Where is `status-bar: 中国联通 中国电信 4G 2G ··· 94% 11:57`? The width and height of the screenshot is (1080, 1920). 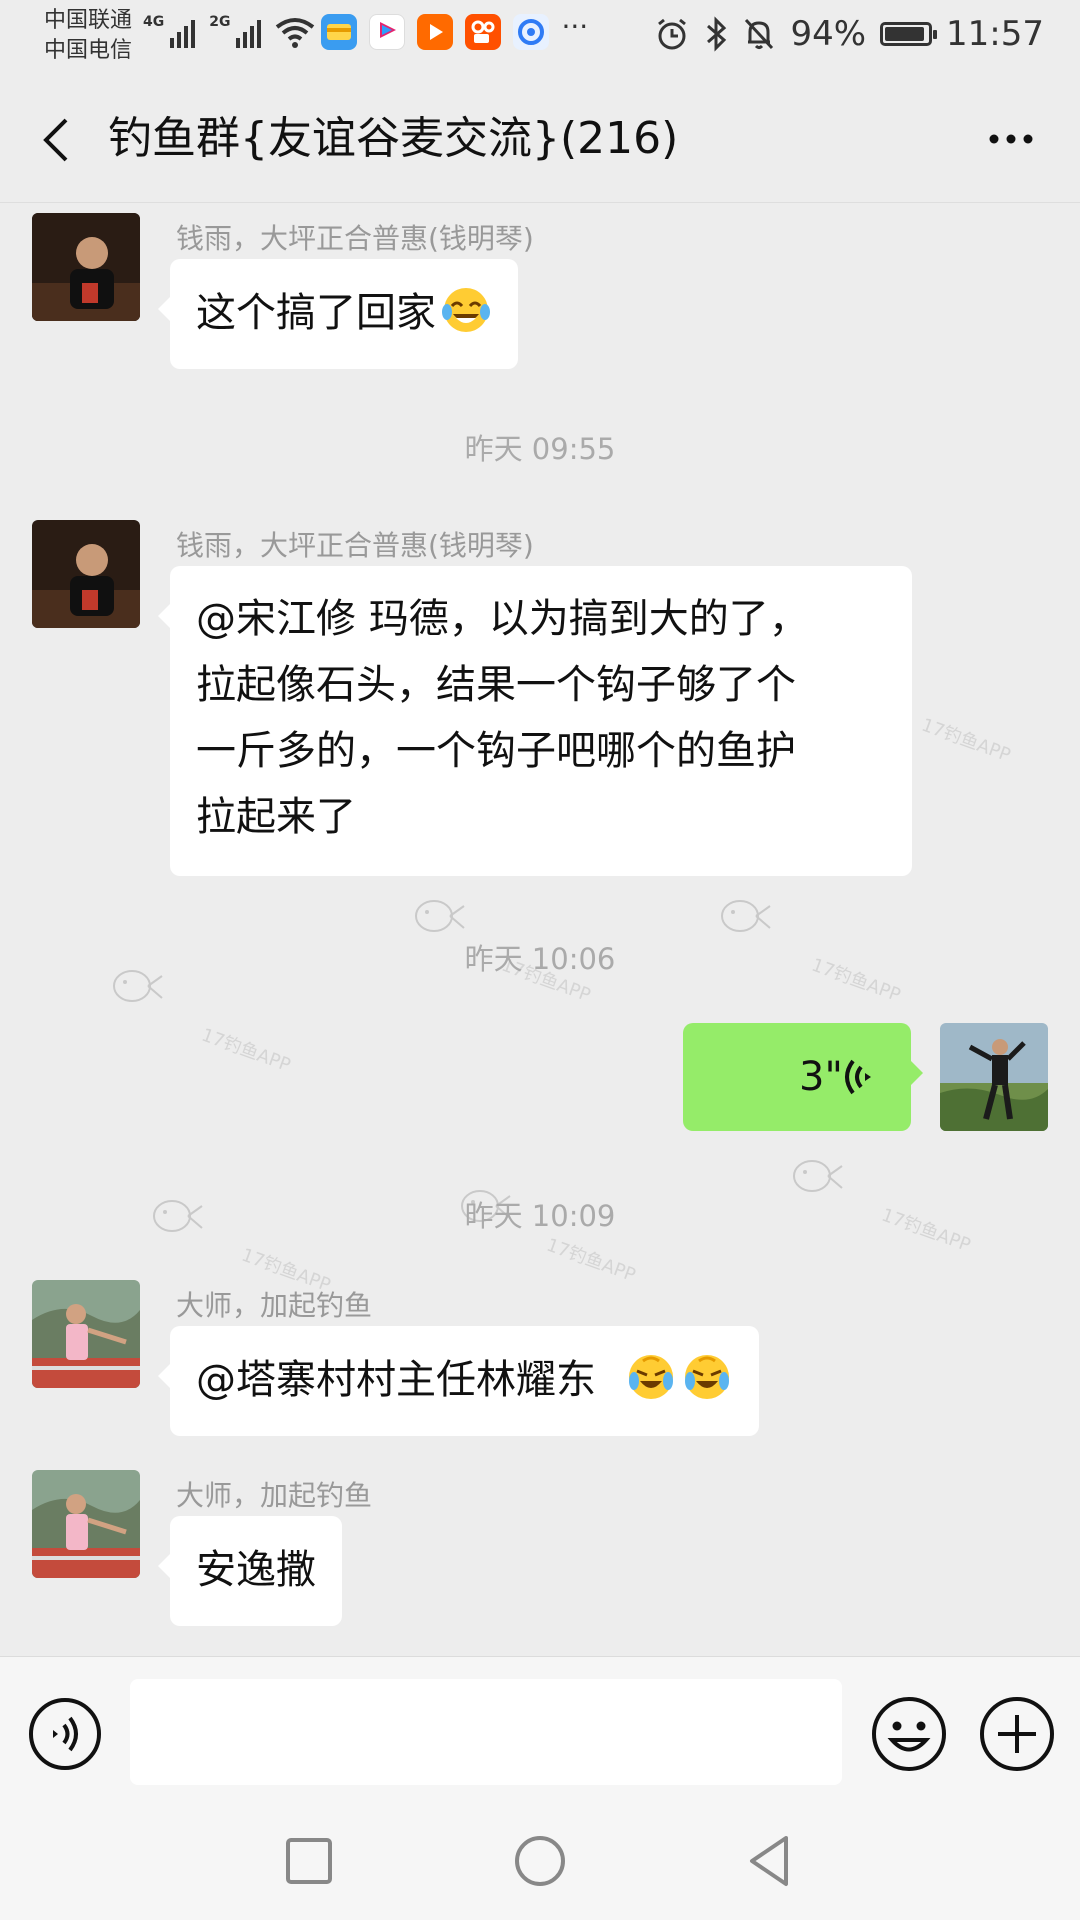
status-bar: 中国联通 中国电信 4G 2G ··· 94% 11:57 is located at coordinates (540, 37).